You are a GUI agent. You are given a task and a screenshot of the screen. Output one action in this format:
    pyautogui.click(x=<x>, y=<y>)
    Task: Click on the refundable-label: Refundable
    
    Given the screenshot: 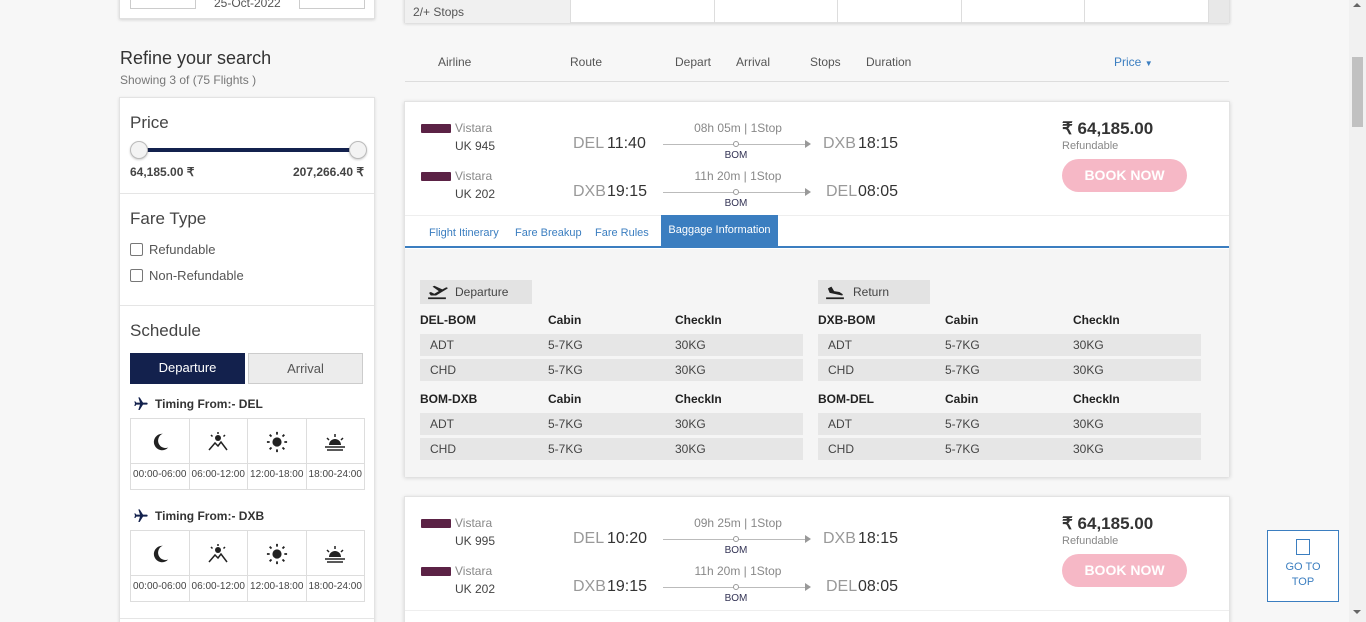 What is the action you would take?
    pyautogui.click(x=1090, y=146)
    